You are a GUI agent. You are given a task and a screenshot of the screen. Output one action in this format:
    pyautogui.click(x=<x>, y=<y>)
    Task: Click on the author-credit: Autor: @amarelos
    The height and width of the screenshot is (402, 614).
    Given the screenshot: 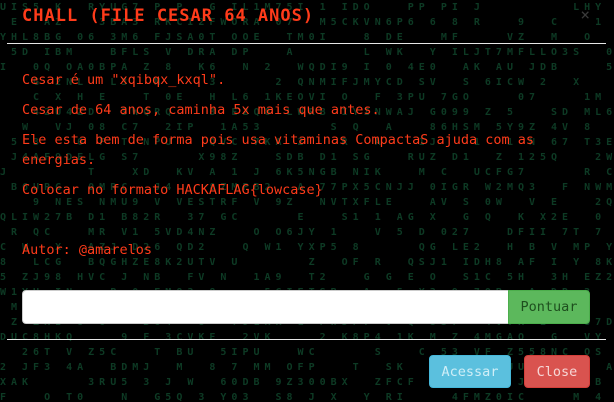 What is the action you would take?
    pyautogui.click(x=87, y=250)
    